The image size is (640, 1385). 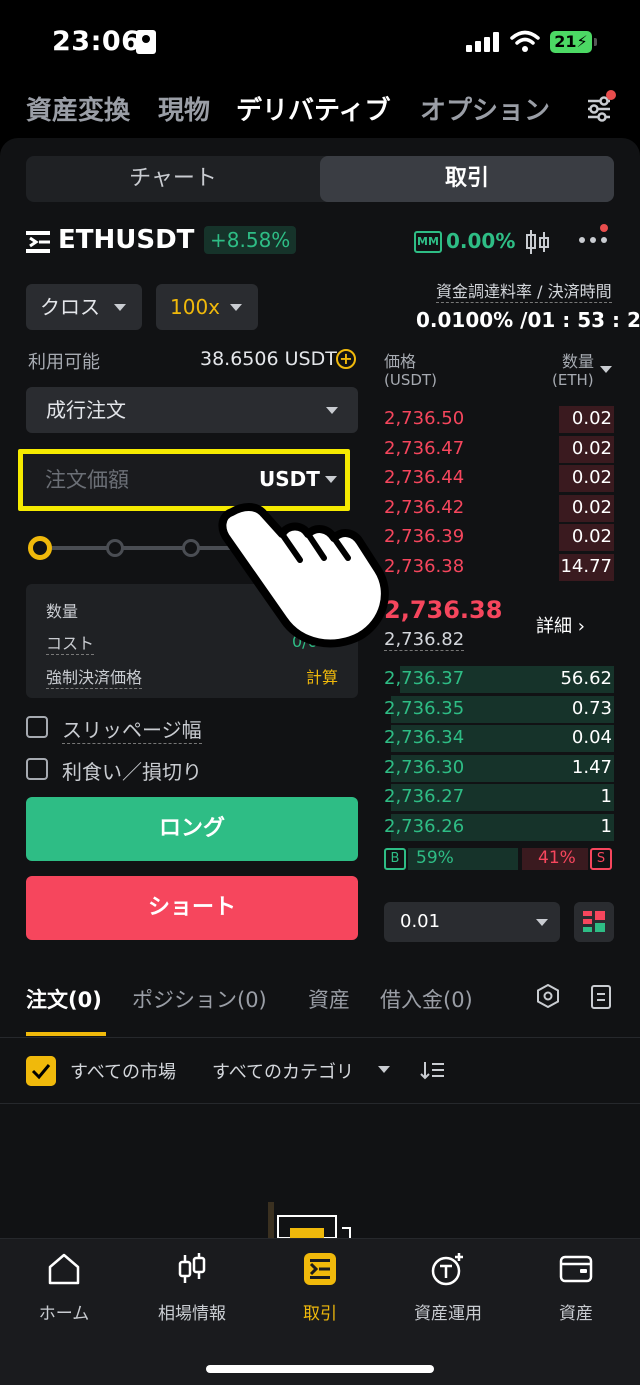 I want to click on funding-rate-label: 資金調達料率 / 決済時間, so click(x=524, y=290).